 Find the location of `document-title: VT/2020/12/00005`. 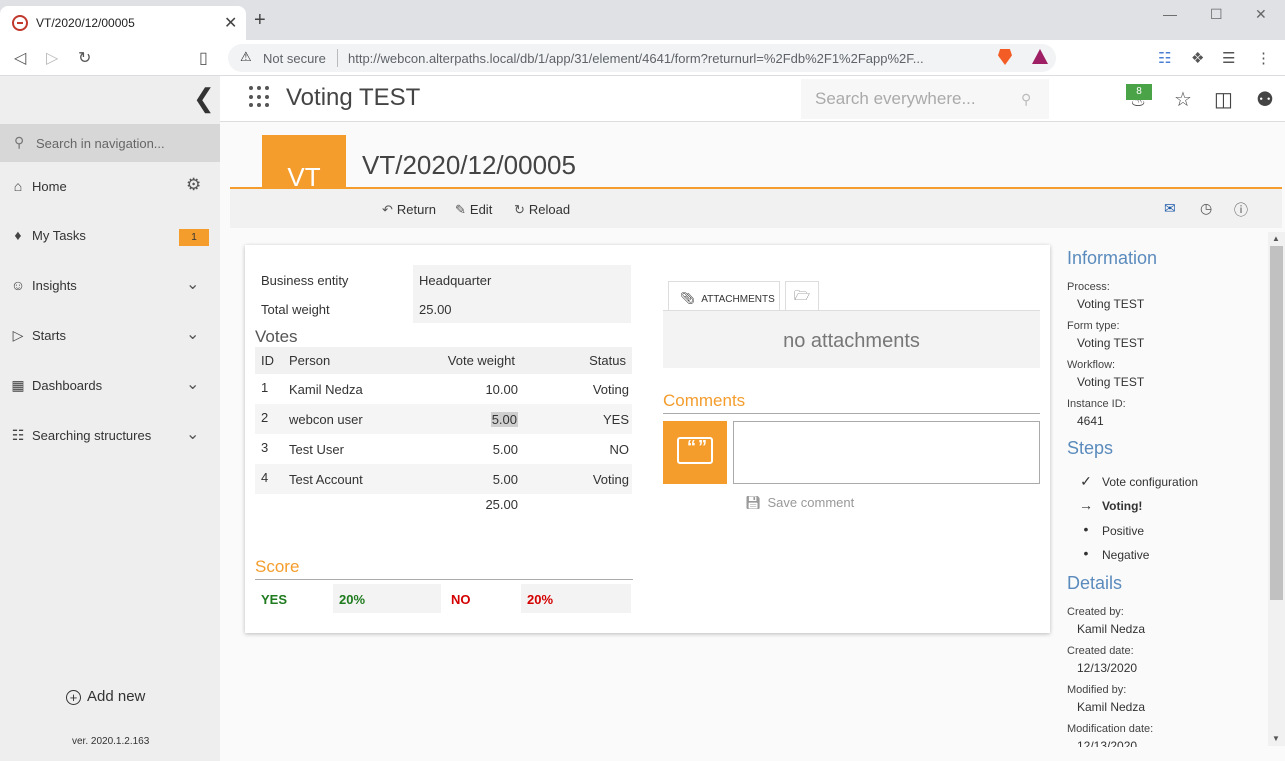

document-title: VT/2020/12/00005 is located at coordinates (469, 165).